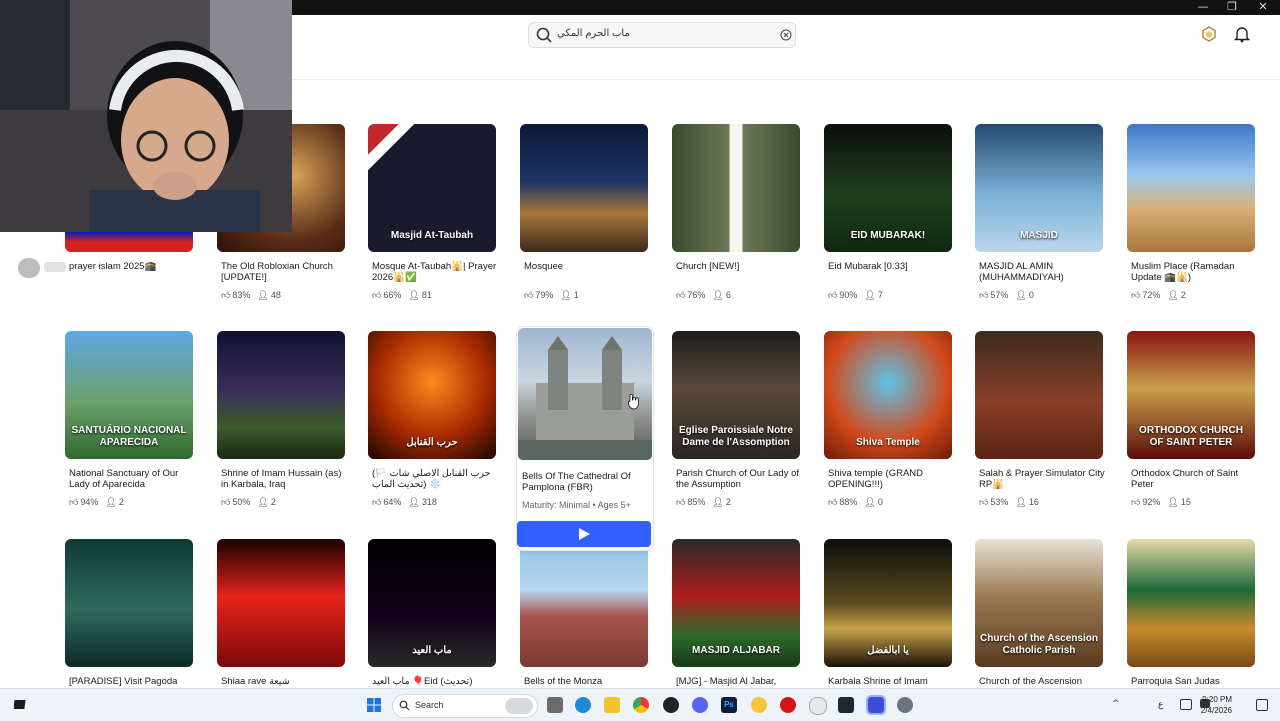 Image resolution: width=1280 pixels, height=721 pixels. Describe the element at coordinates (1042, 681) in the screenshot. I see `game-title: Church of the Ascension` at that location.